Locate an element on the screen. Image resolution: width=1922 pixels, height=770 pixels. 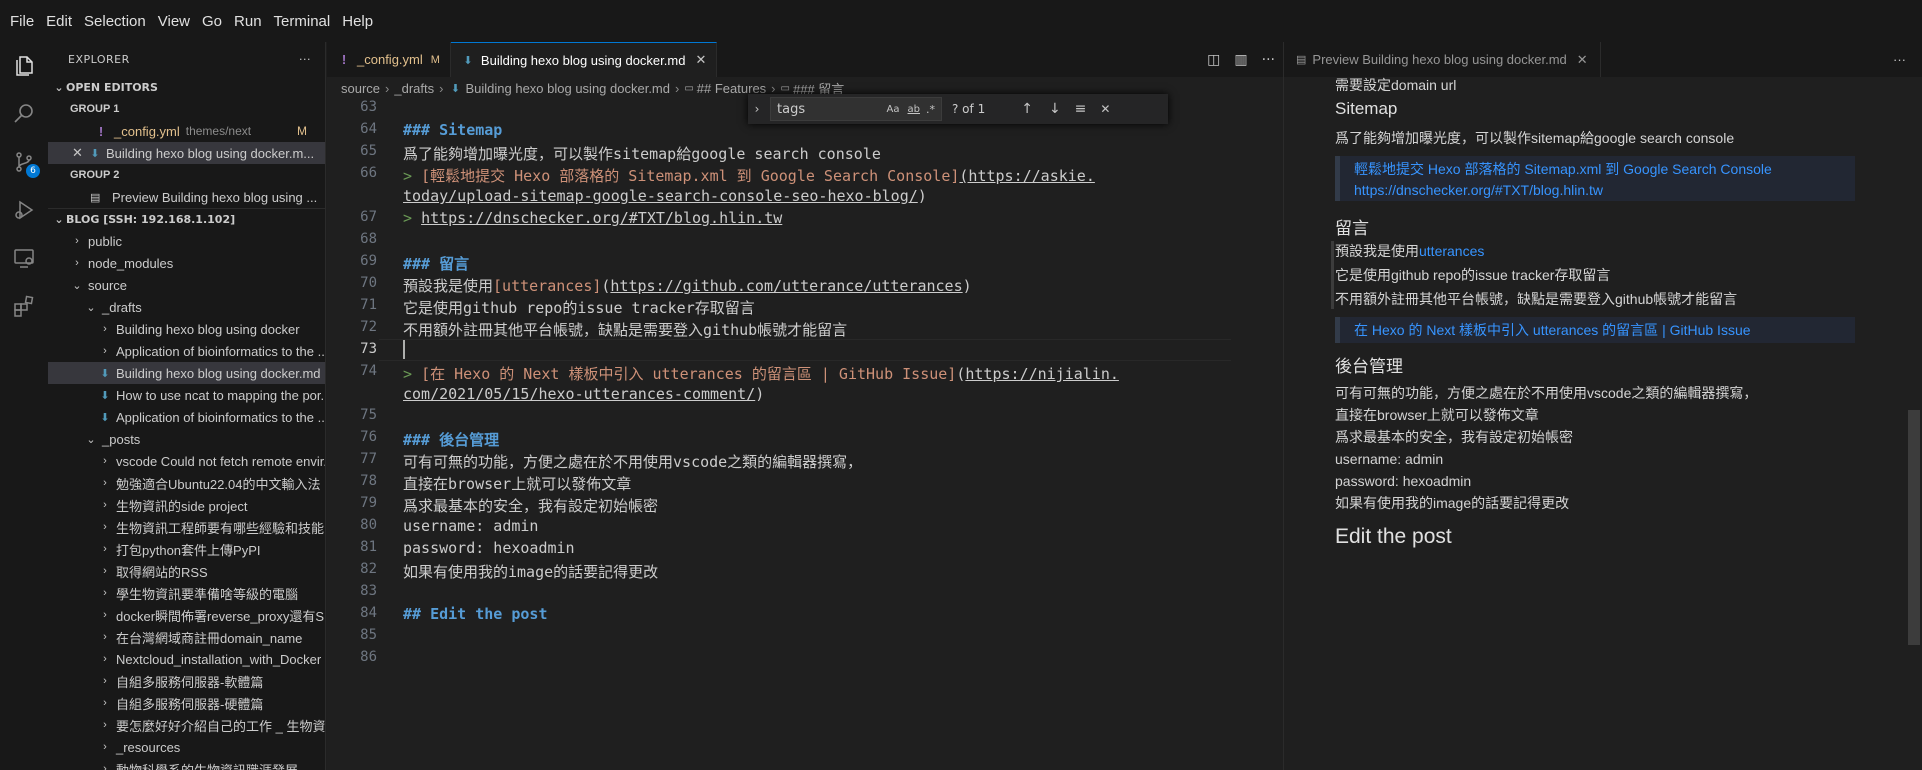
file-tree-label: public is located at coordinates (105, 241).